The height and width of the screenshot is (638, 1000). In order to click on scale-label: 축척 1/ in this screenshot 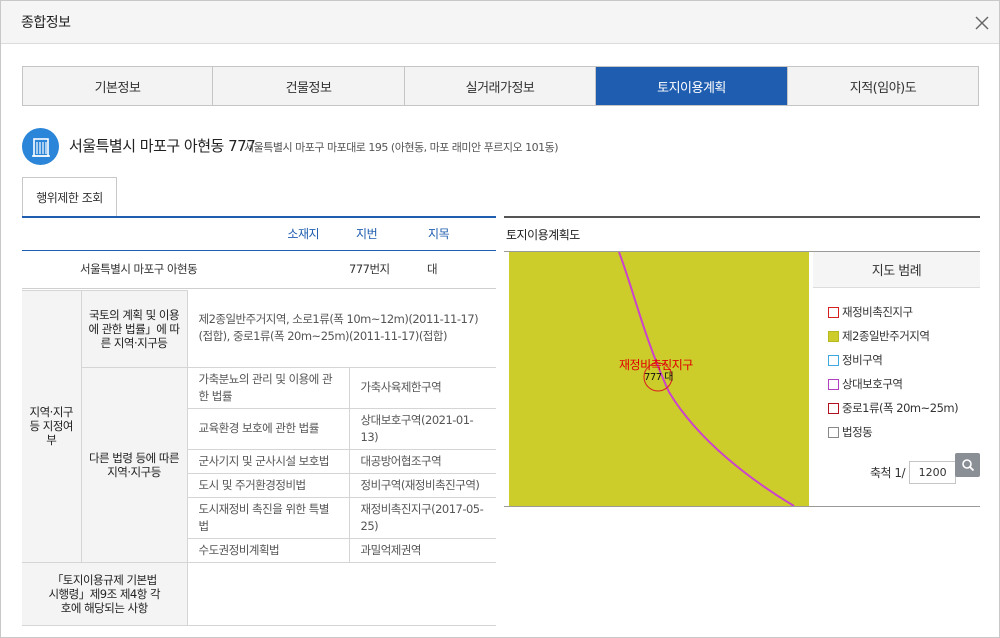, I will do `click(888, 473)`.